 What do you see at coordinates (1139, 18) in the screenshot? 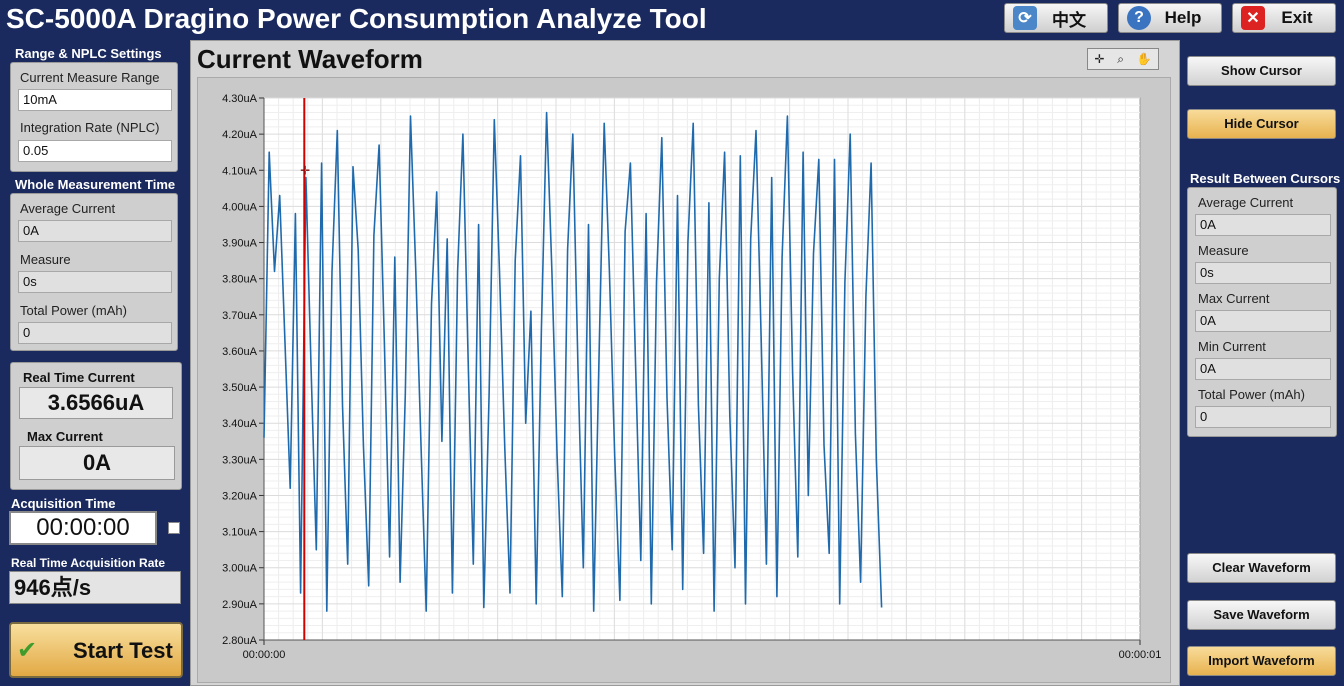
I see `help-icon: ?` at bounding box center [1139, 18].